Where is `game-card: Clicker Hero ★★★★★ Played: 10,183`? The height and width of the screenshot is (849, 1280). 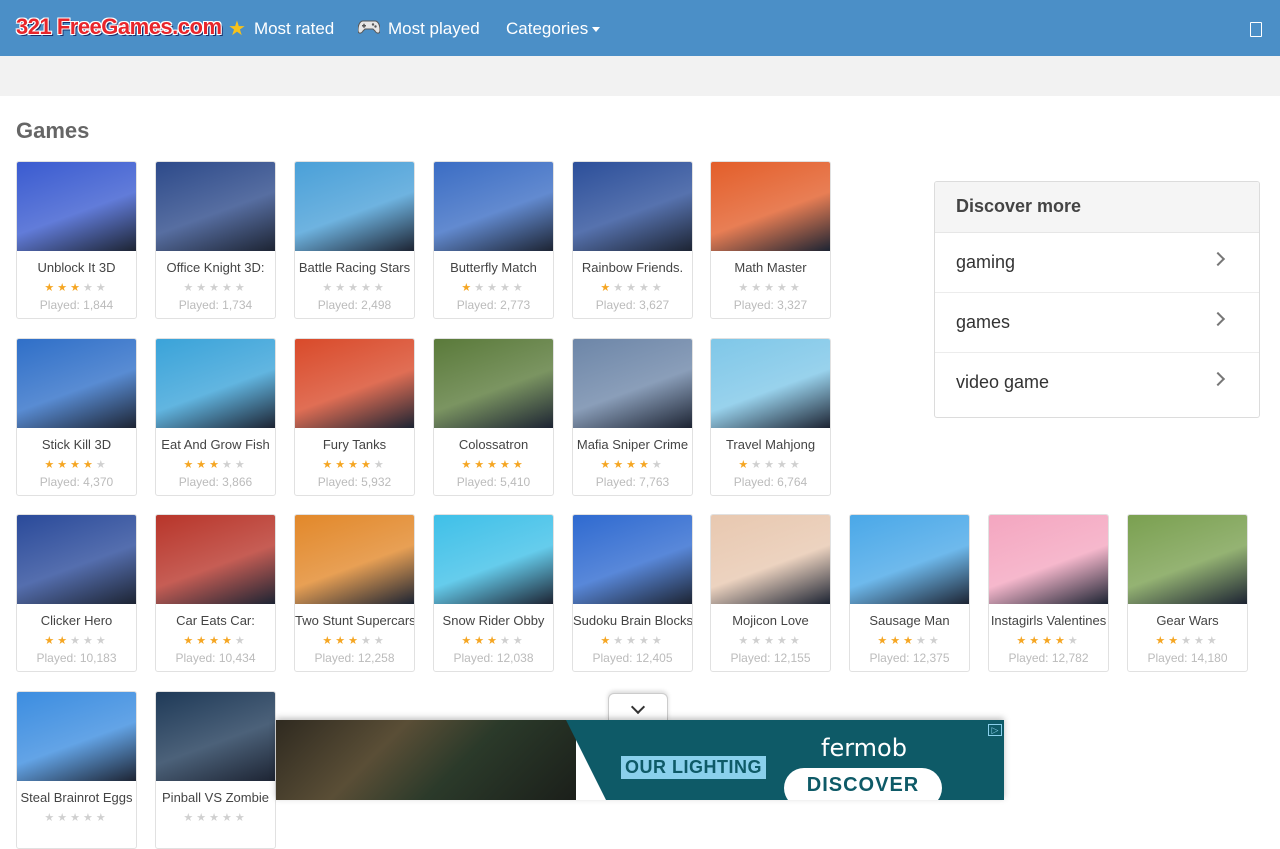
game-card: Clicker Hero ★★★★★ Played: 10,183 is located at coordinates (76, 593).